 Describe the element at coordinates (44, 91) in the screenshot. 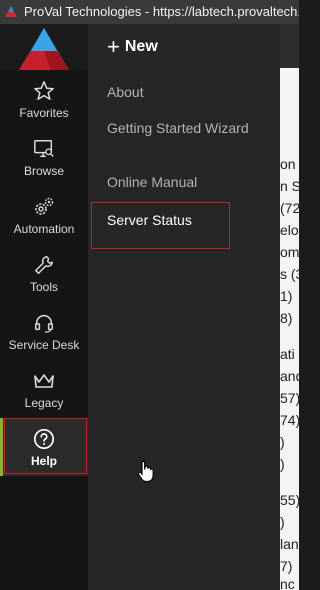

I see `star-icon` at that location.